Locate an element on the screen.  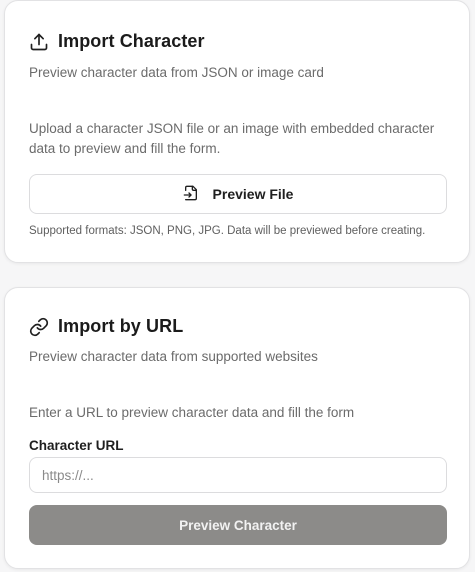
import-url-title: Import by URL is located at coordinates (121, 326).